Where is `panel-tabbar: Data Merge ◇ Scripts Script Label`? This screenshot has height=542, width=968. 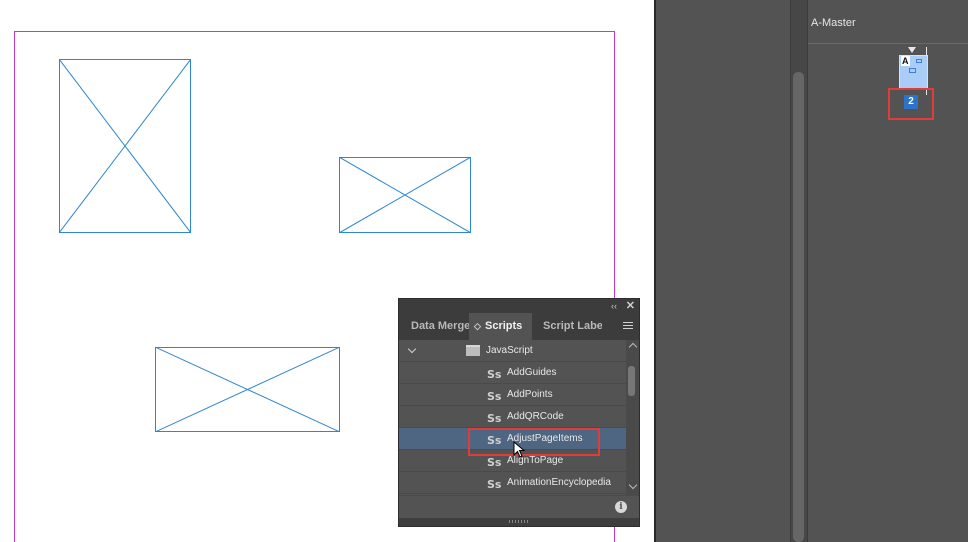
panel-tabbar: Data Merge ◇ Scripts Script Label is located at coordinates (519, 326).